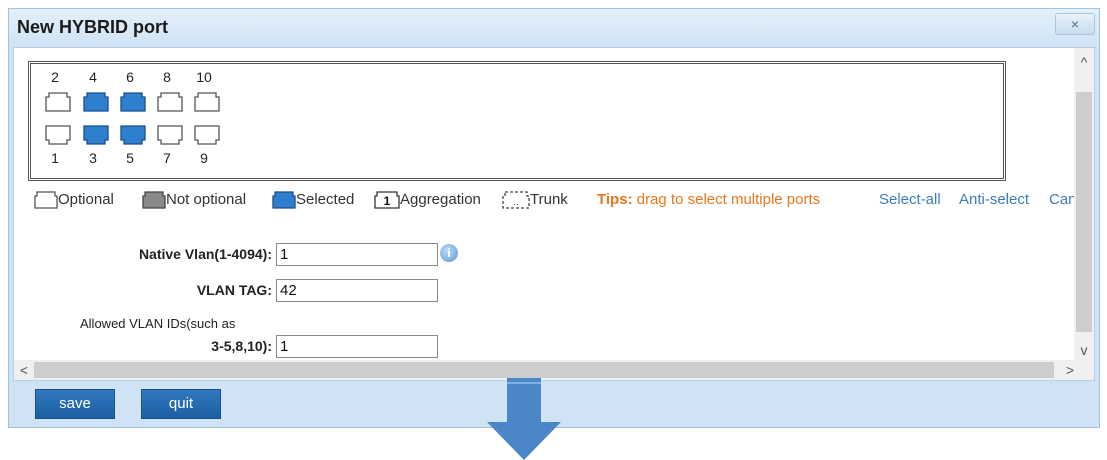 The height and width of the screenshot is (460, 1107). Describe the element at coordinates (357, 254) in the screenshot. I see `native-vlan-input` at that location.